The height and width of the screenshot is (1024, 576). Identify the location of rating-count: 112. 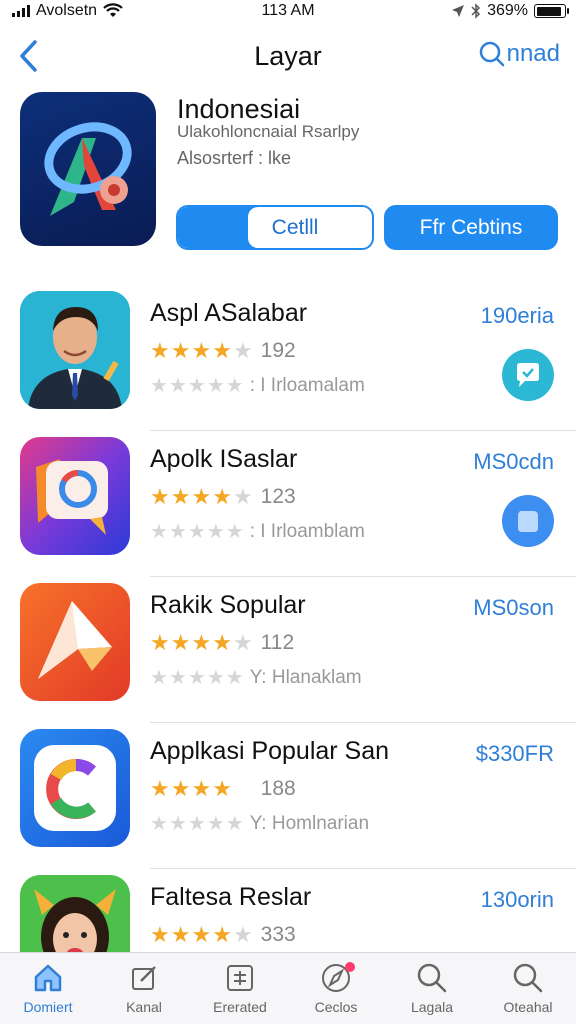
(277, 642).